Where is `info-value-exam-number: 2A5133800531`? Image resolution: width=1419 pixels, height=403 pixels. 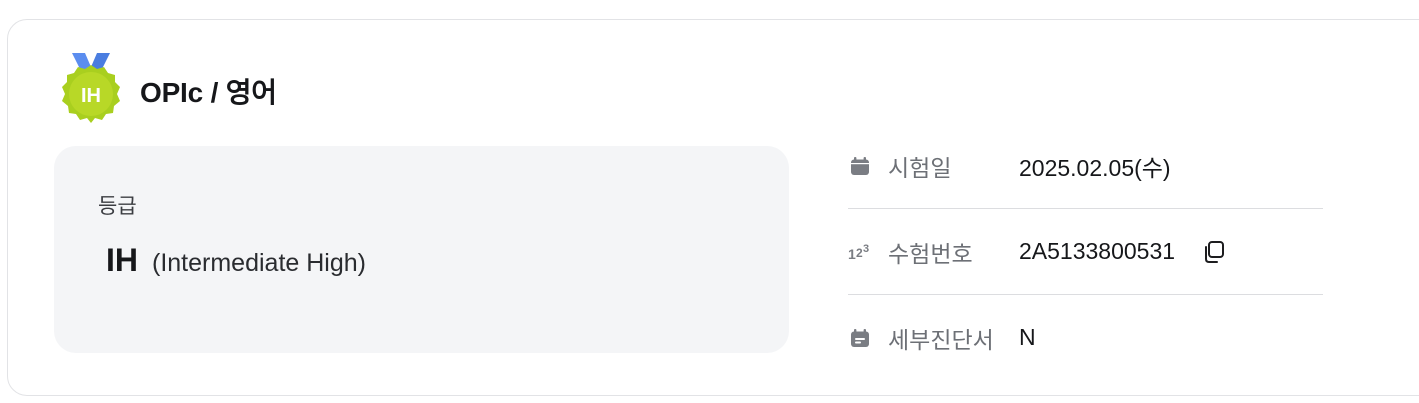
info-value-exam-number: 2A5133800531 is located at coordinates (1123, 251).